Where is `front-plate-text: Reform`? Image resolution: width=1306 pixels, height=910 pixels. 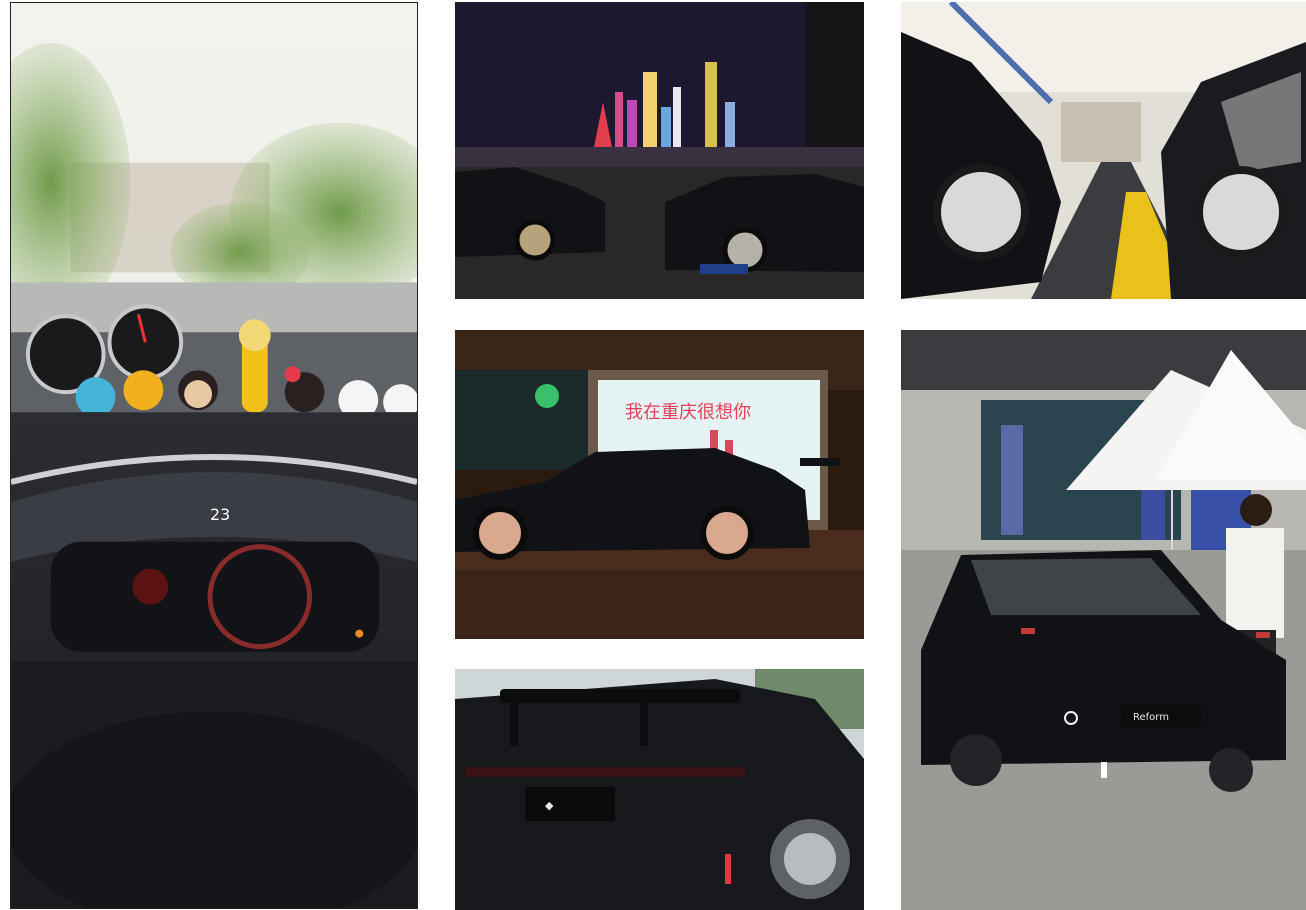 front-plate-text: Reform is located at coordinates (1151, 717).